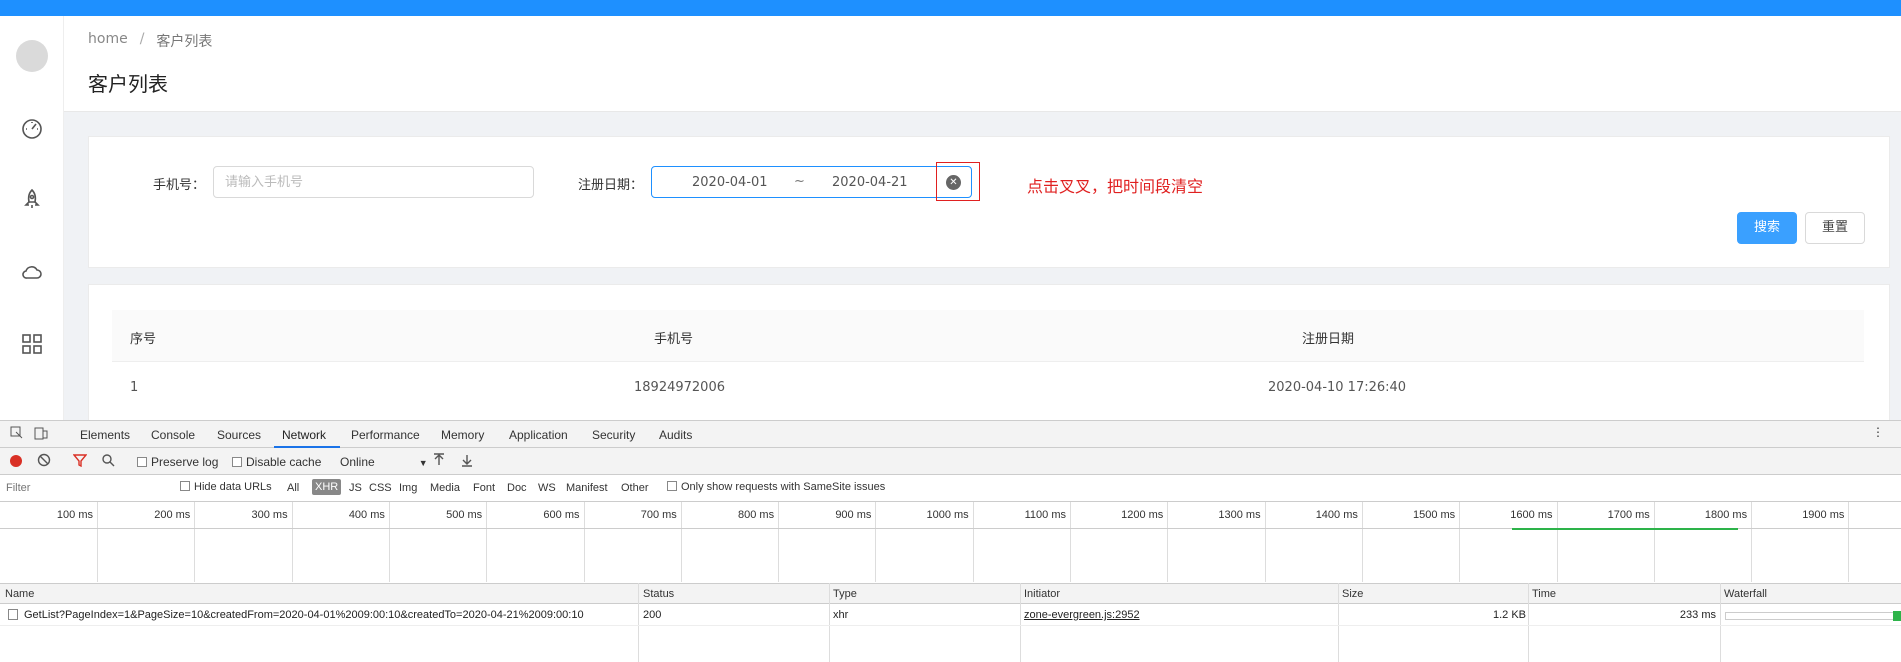 This screenshot has height=662, width=1901. What do you see at coordinates (783, 487) in the screenshot?
I see `samesite-label: Only show requests with SameSite issues` at bounding box center [783, 487].